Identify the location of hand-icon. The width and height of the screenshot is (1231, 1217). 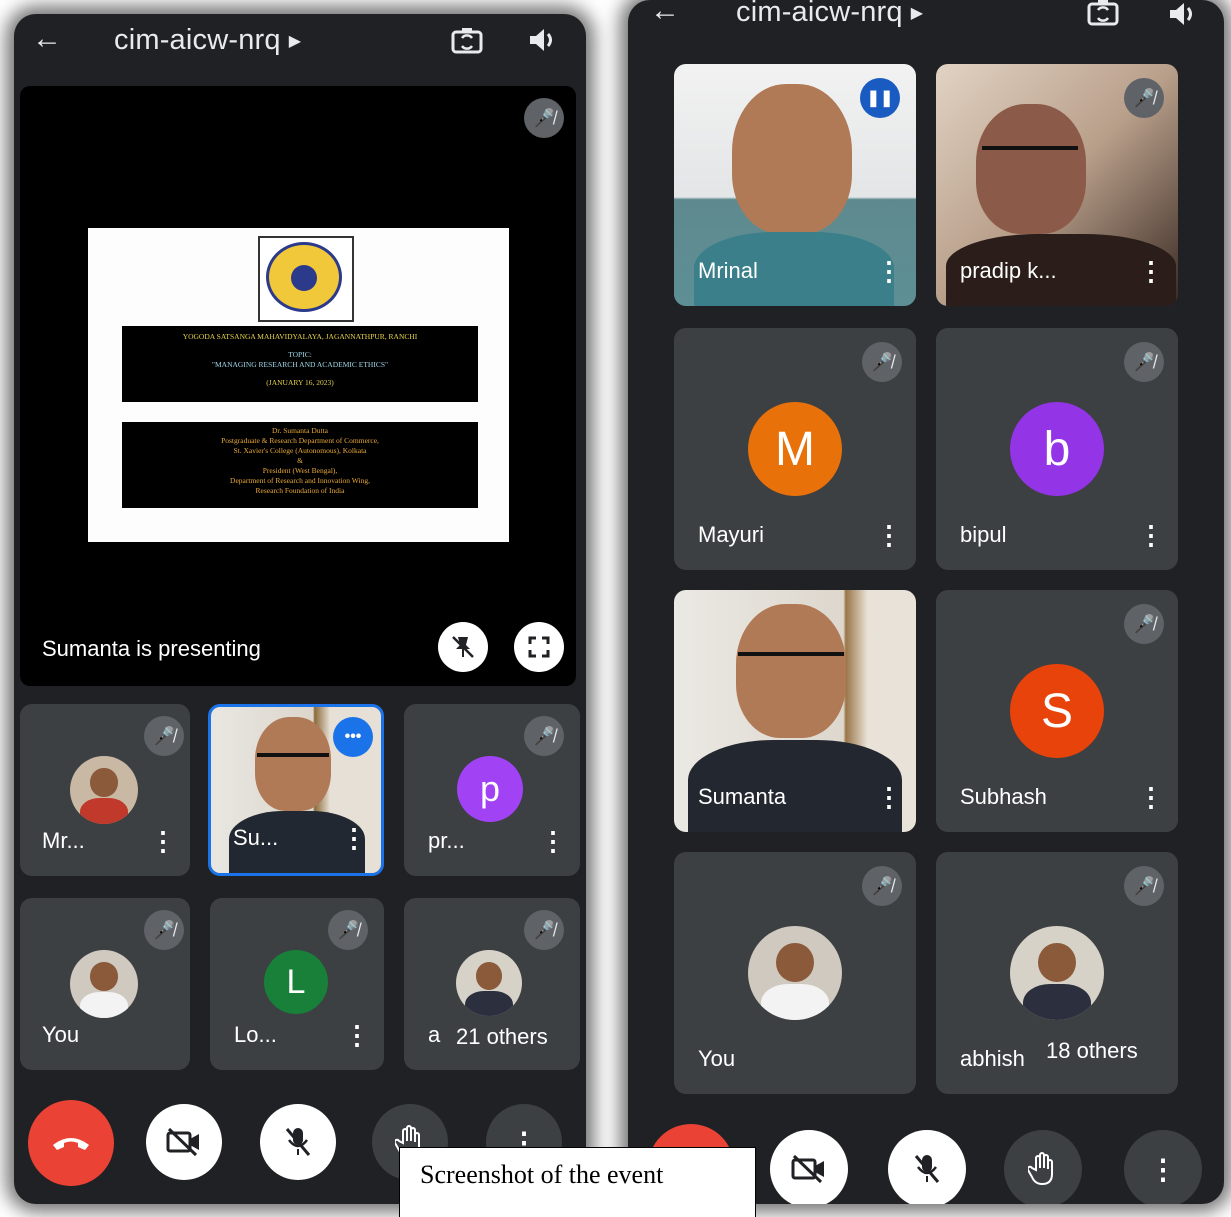
(1040, 1169).